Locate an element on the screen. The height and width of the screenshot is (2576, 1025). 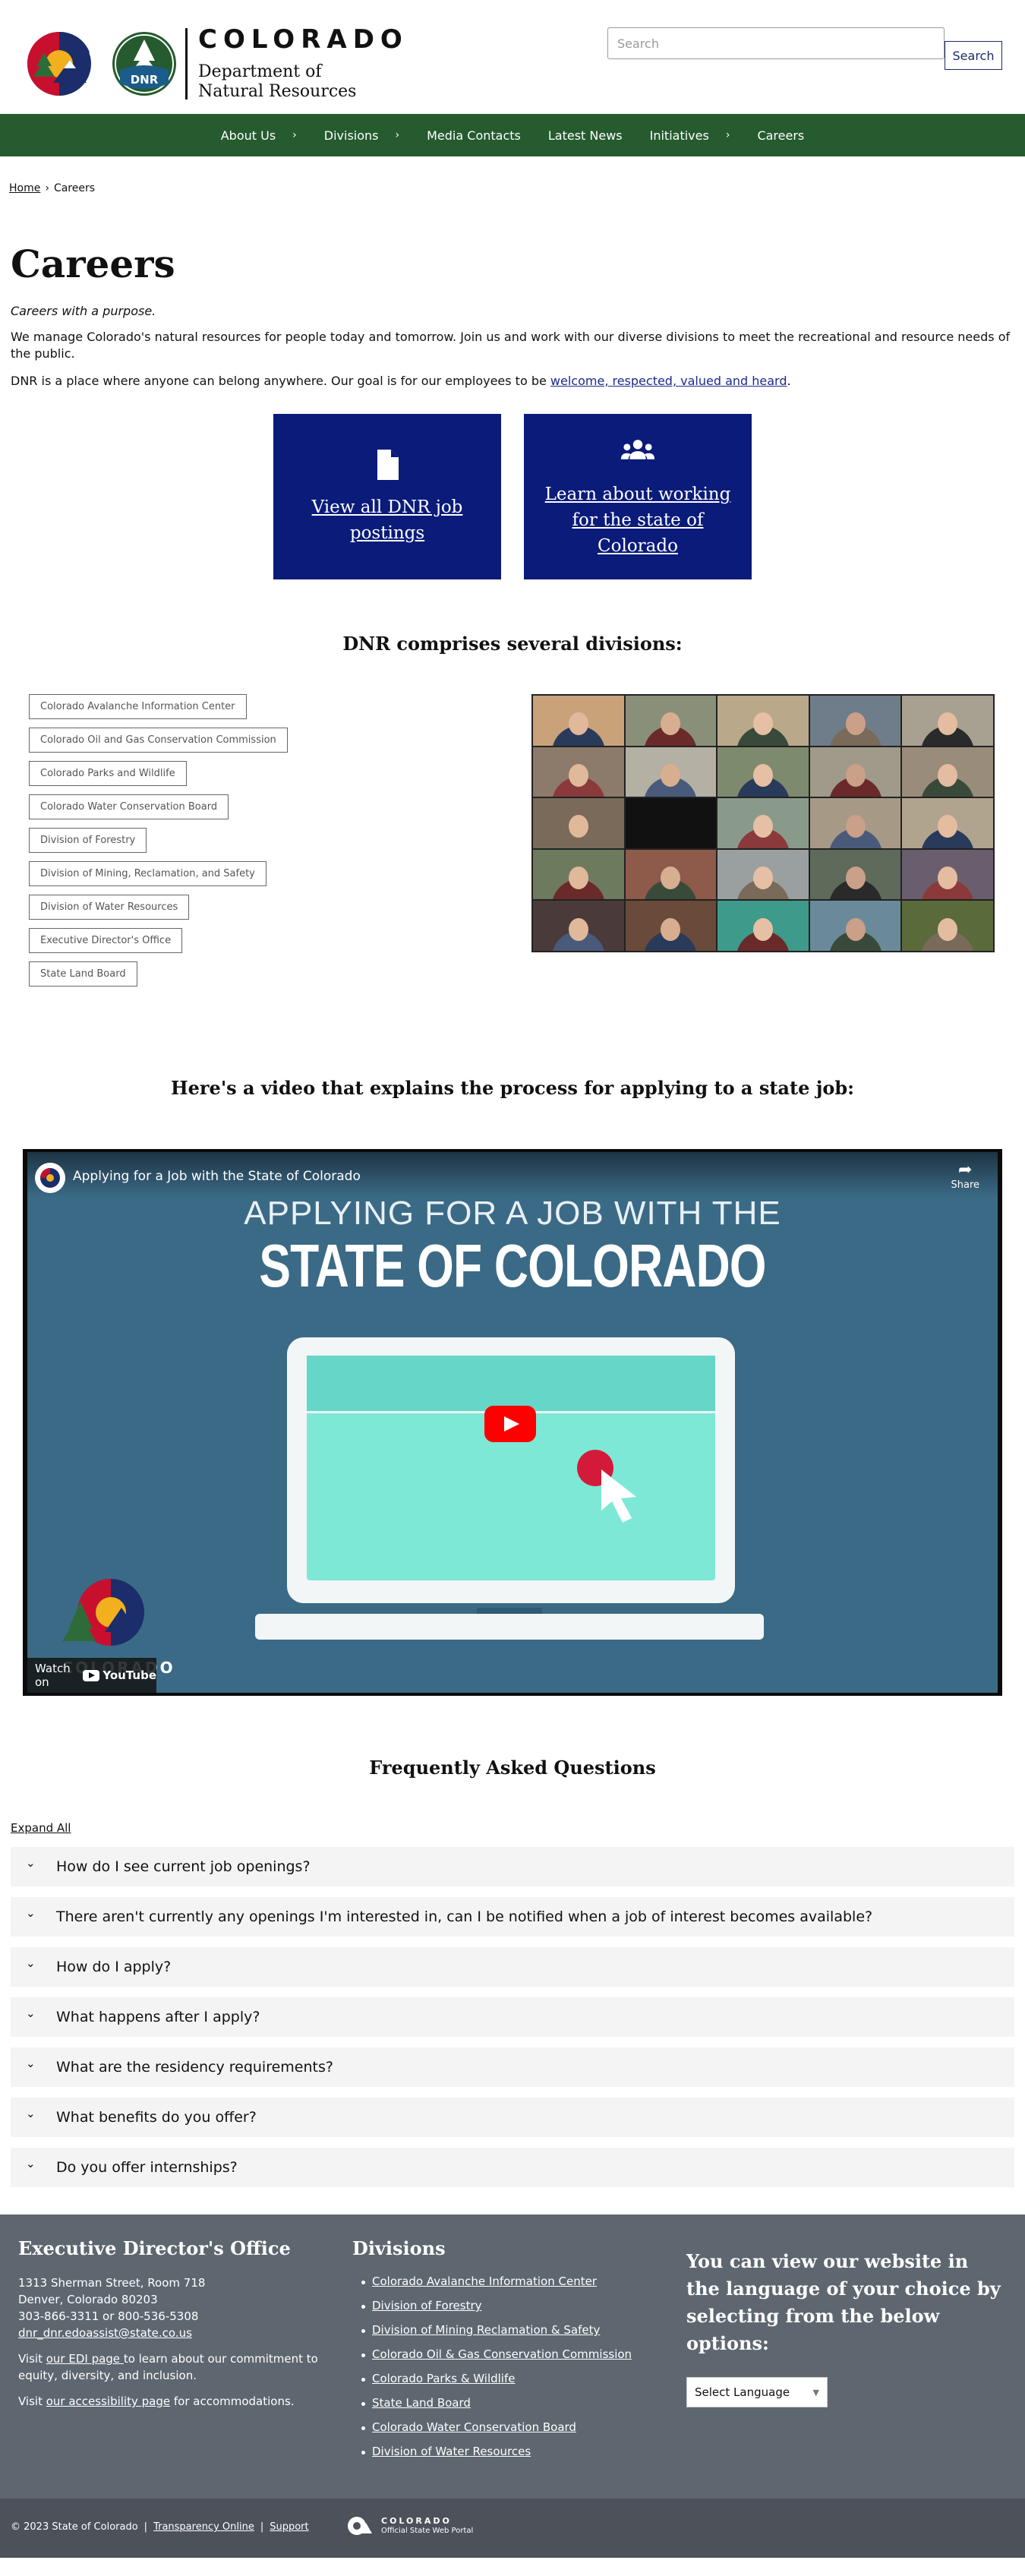
footer-division-link: Colorado Water Conservation Board is located at coordinates (474, 2427).